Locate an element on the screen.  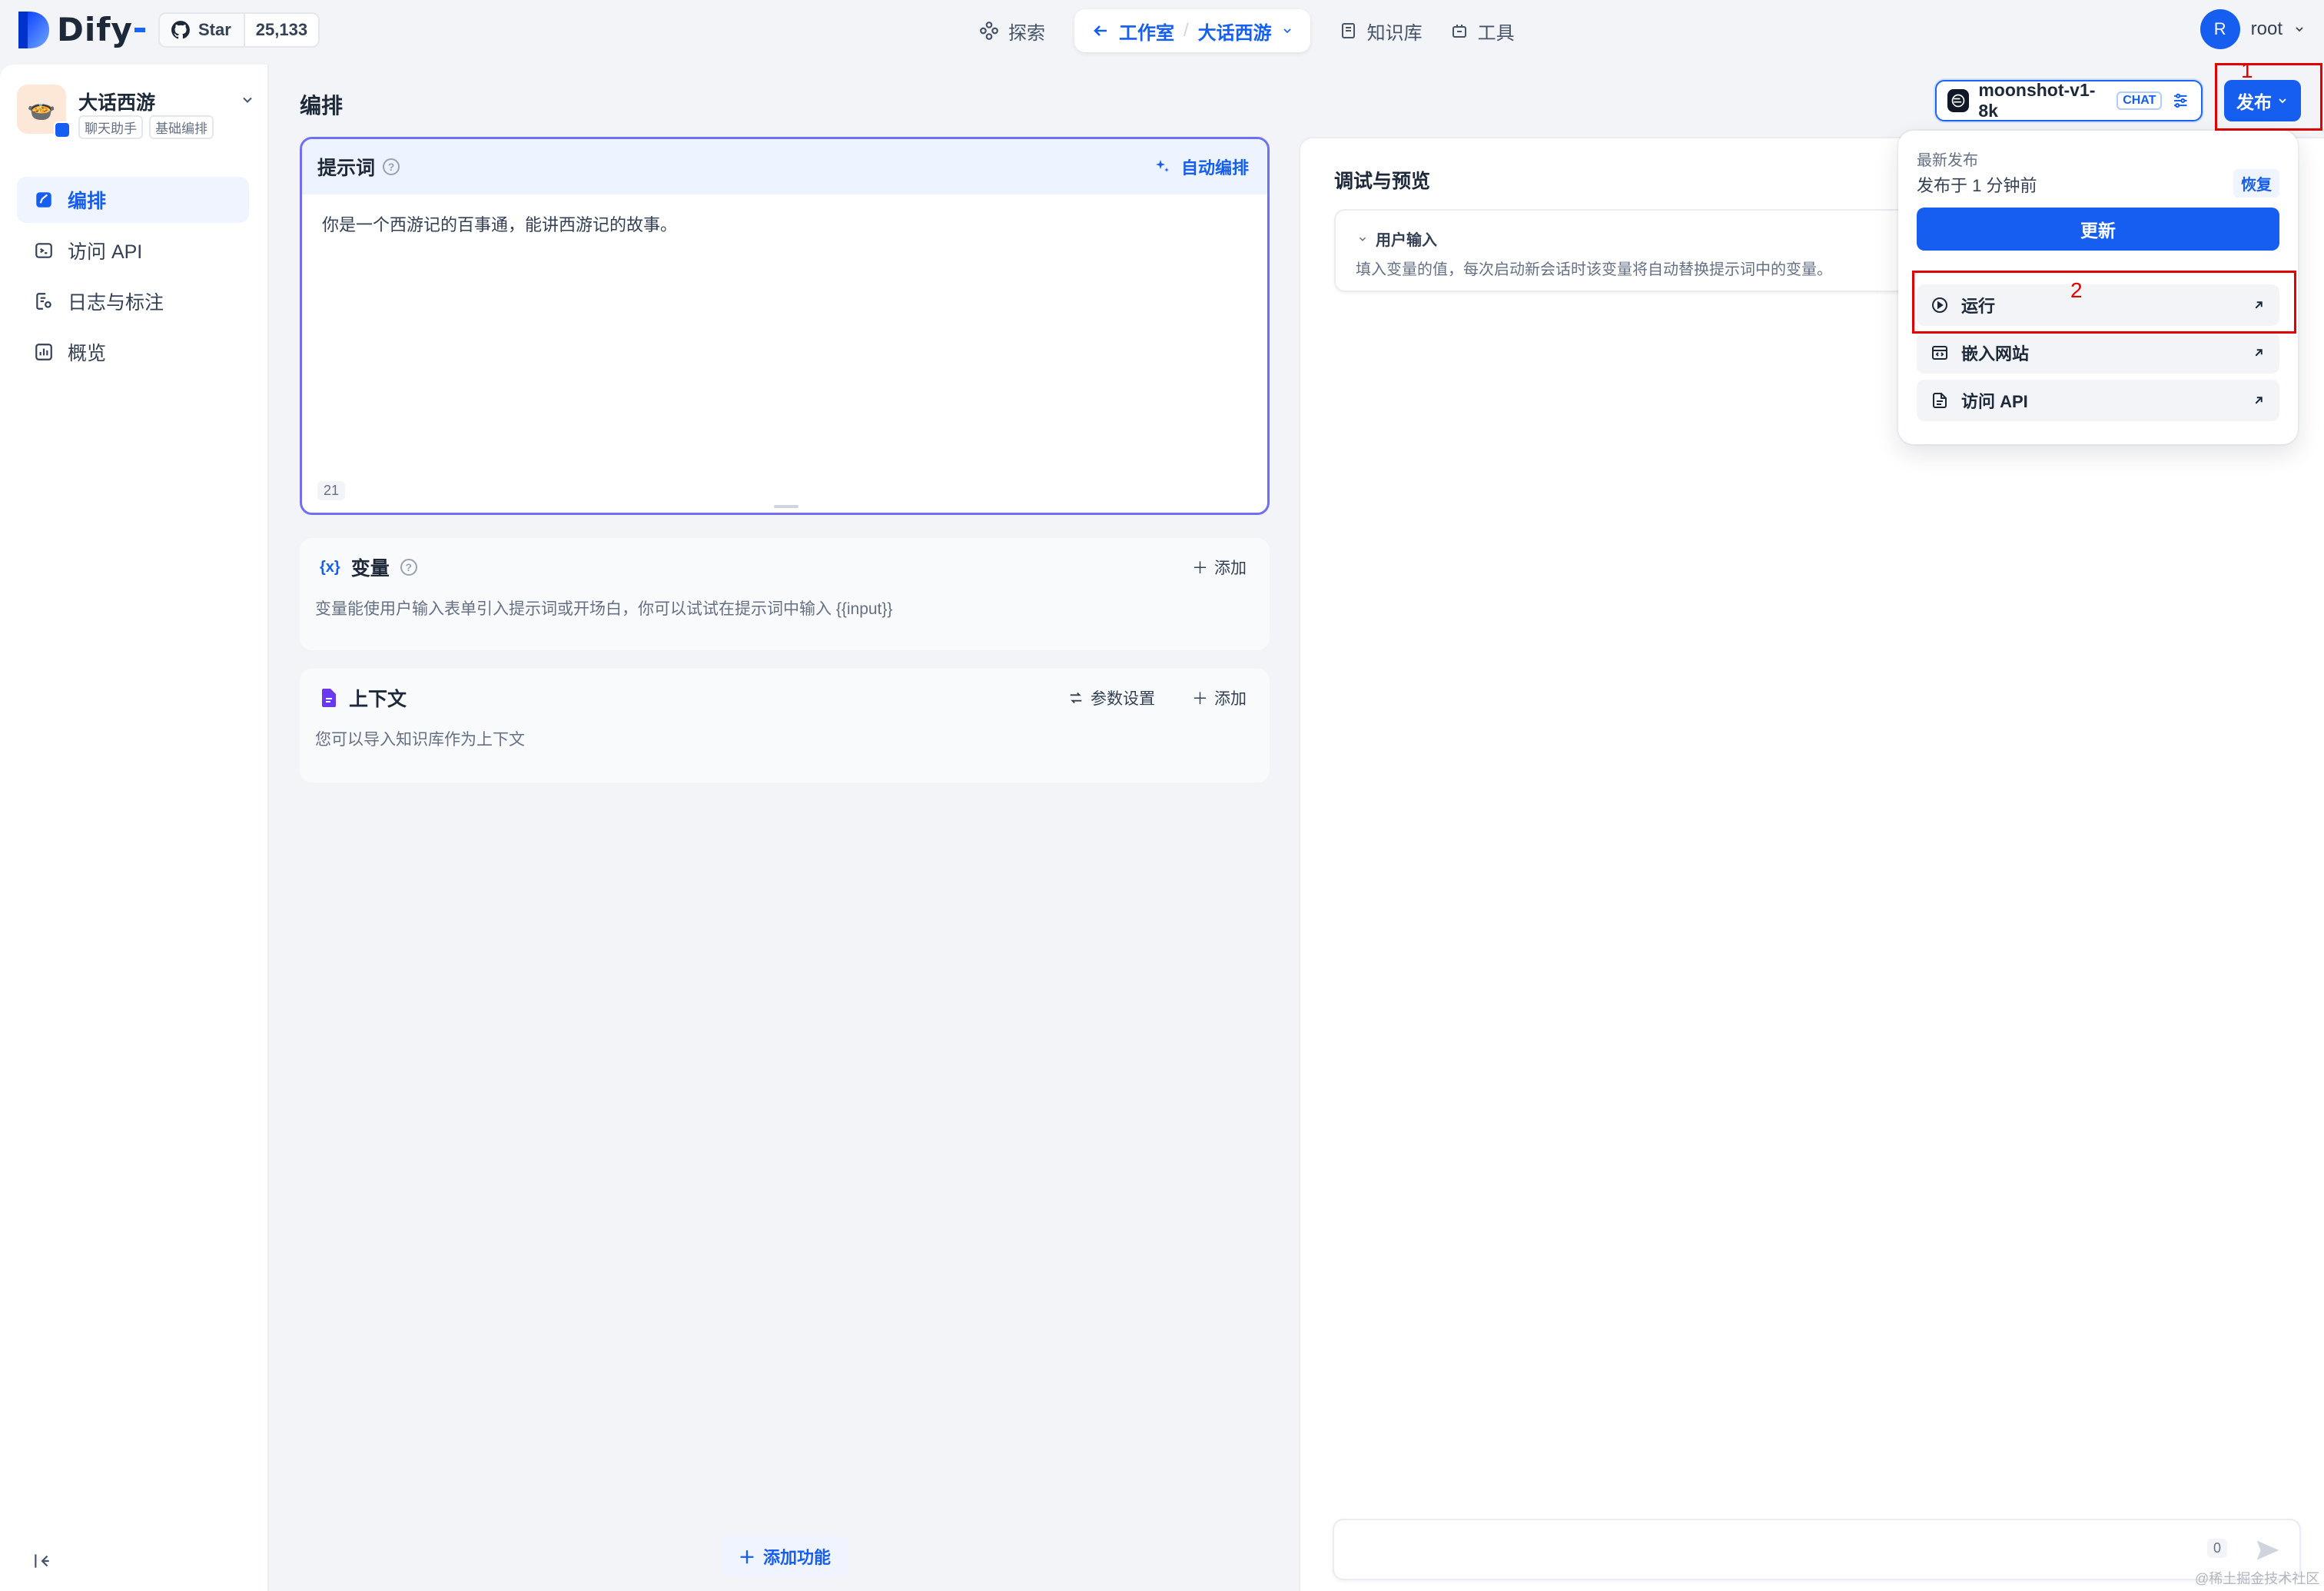
app-tag: 聊天助手 is located at coordinates (110, 127).